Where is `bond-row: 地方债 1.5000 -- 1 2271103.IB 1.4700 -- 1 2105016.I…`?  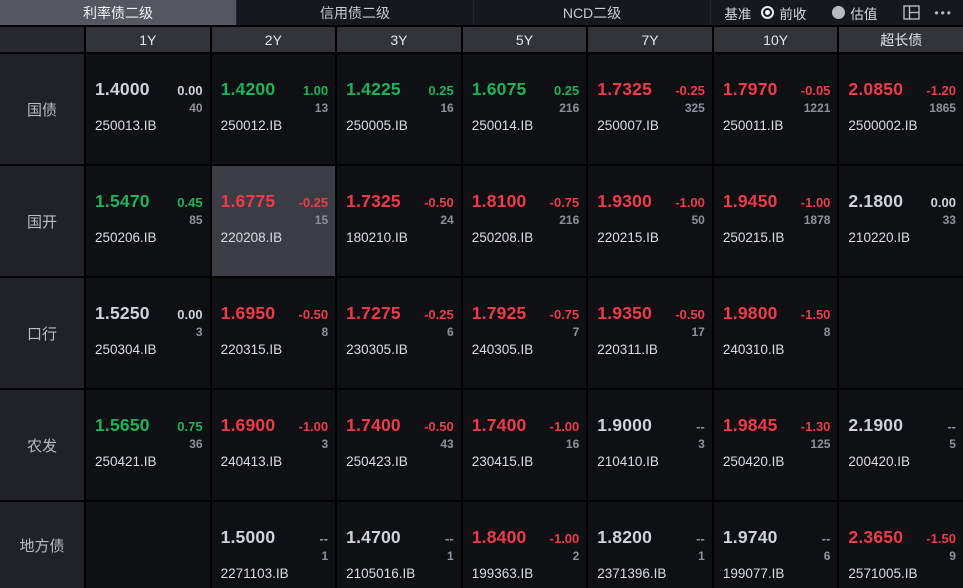
bond-row: 地方债 1.5000 -- 1 2271103.IB 1.4700 -- 1 2105016.I… is located at coordinates (481, 545).